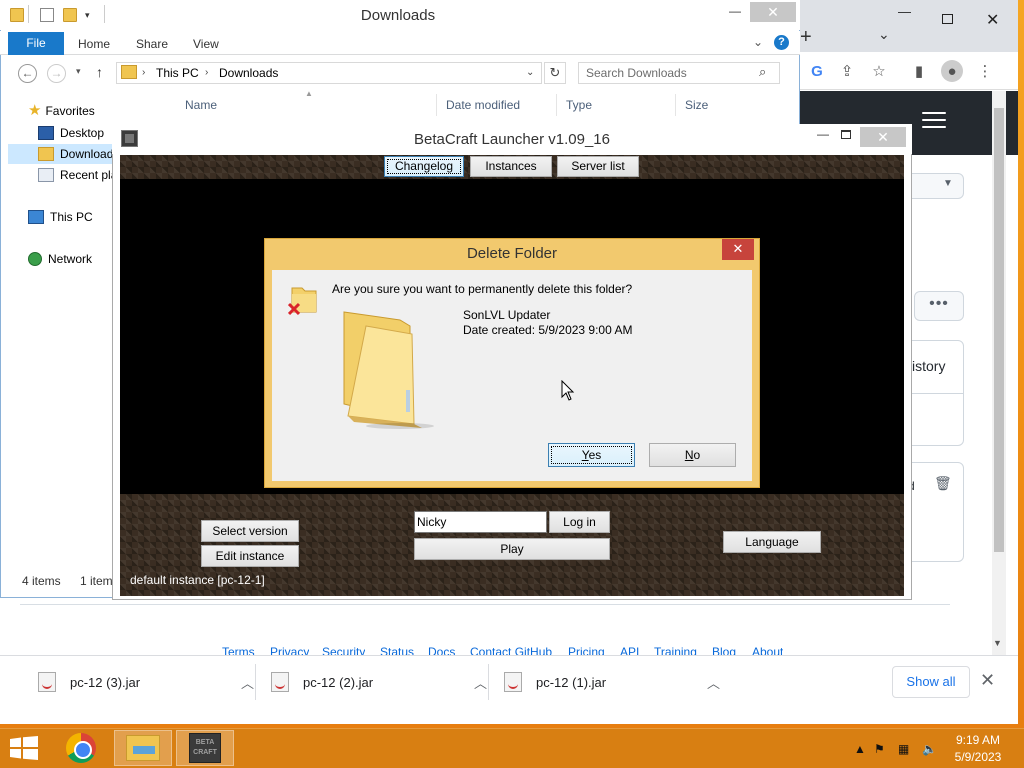  Describe the element at coordinates (143, 748) in the screenshot. I see `taskbar-file-explorer` at that location.